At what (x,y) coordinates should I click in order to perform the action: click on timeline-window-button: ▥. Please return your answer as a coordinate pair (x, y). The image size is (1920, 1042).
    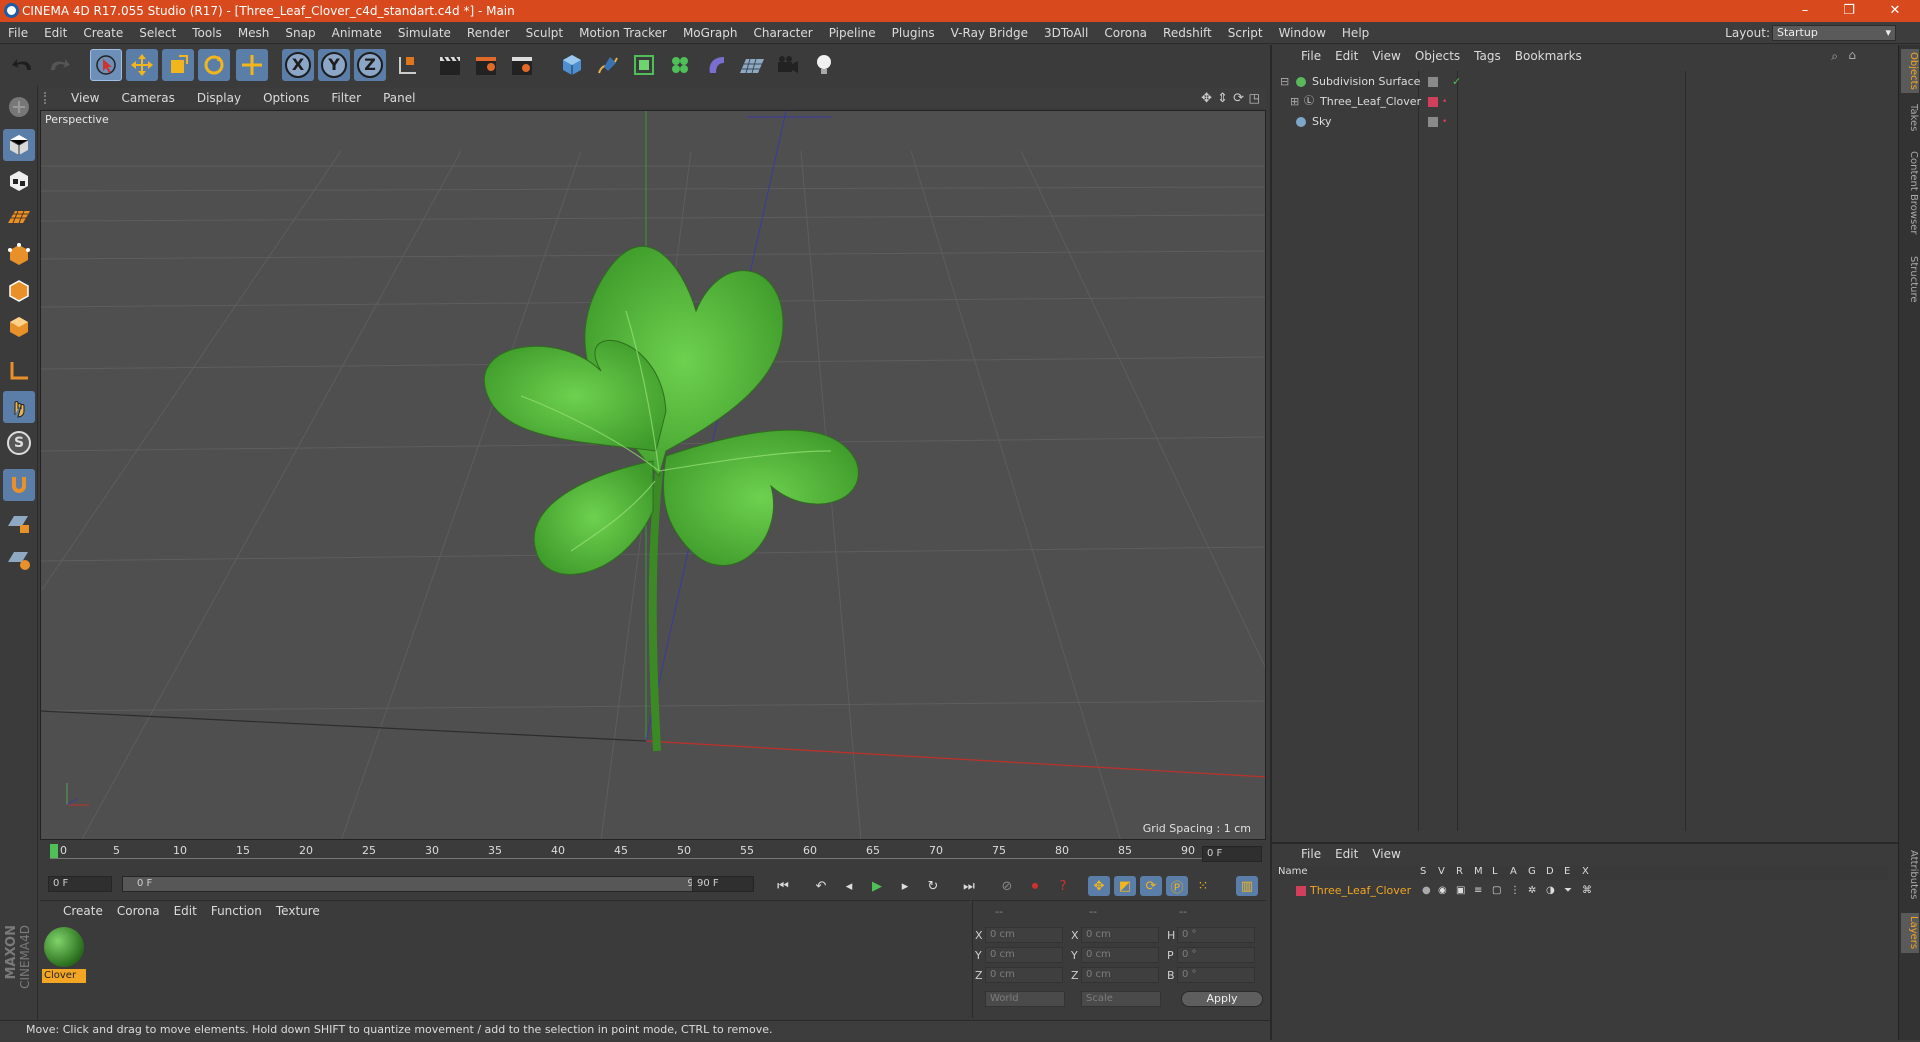
    Looking at the image, I should click on (1247, 886).